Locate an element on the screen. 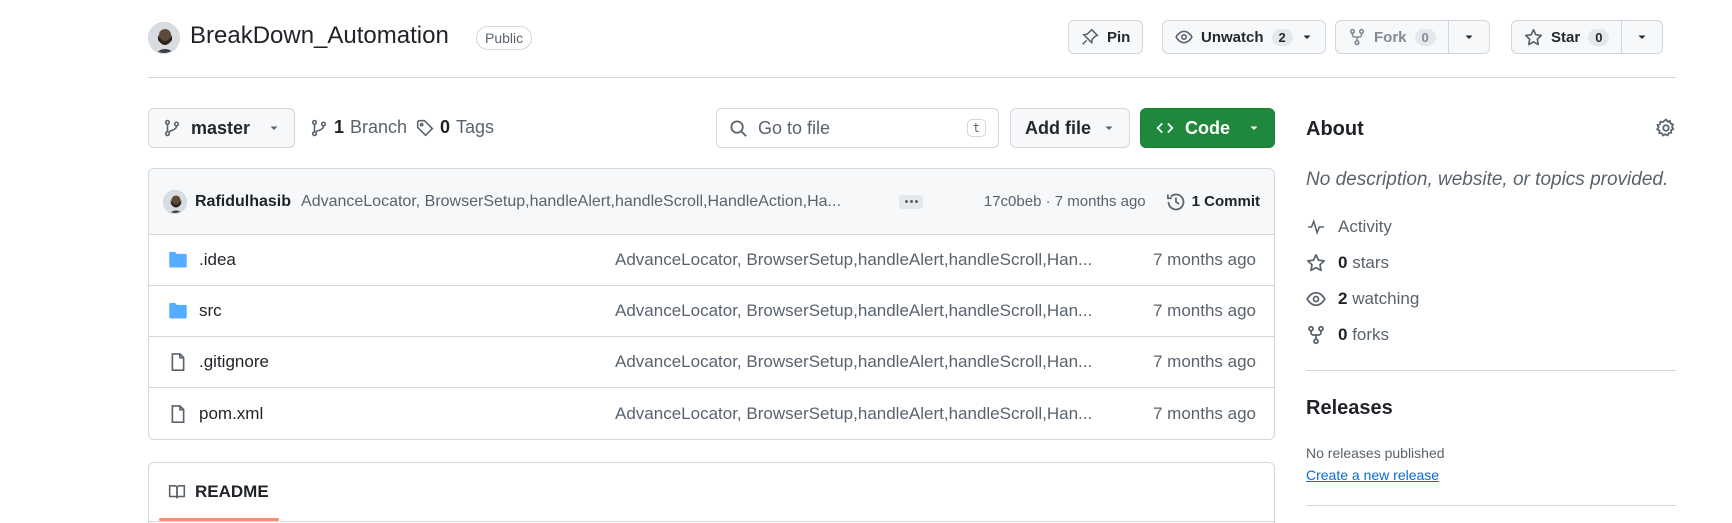 The width and height of the screenshot is (1732, 523). fork-button-group: Fork 0 is located at coordinates (1412, 37).